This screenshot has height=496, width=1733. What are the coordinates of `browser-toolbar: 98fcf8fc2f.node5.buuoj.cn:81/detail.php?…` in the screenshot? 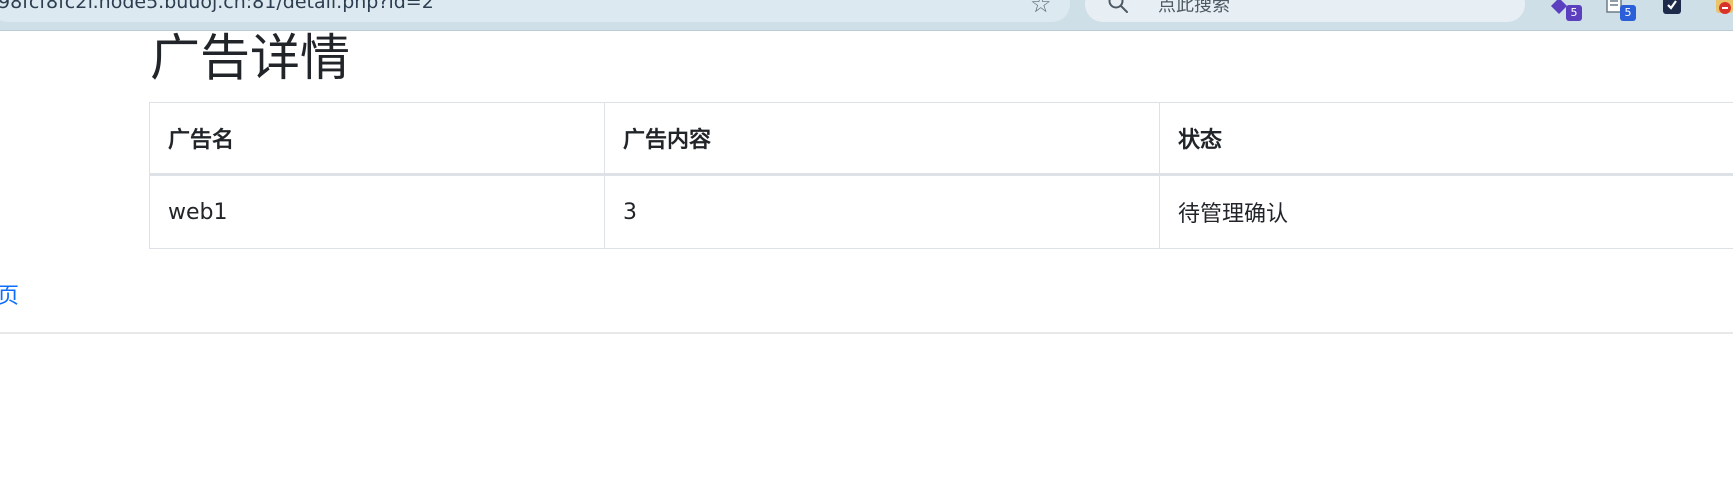 It's located at (866, 15).